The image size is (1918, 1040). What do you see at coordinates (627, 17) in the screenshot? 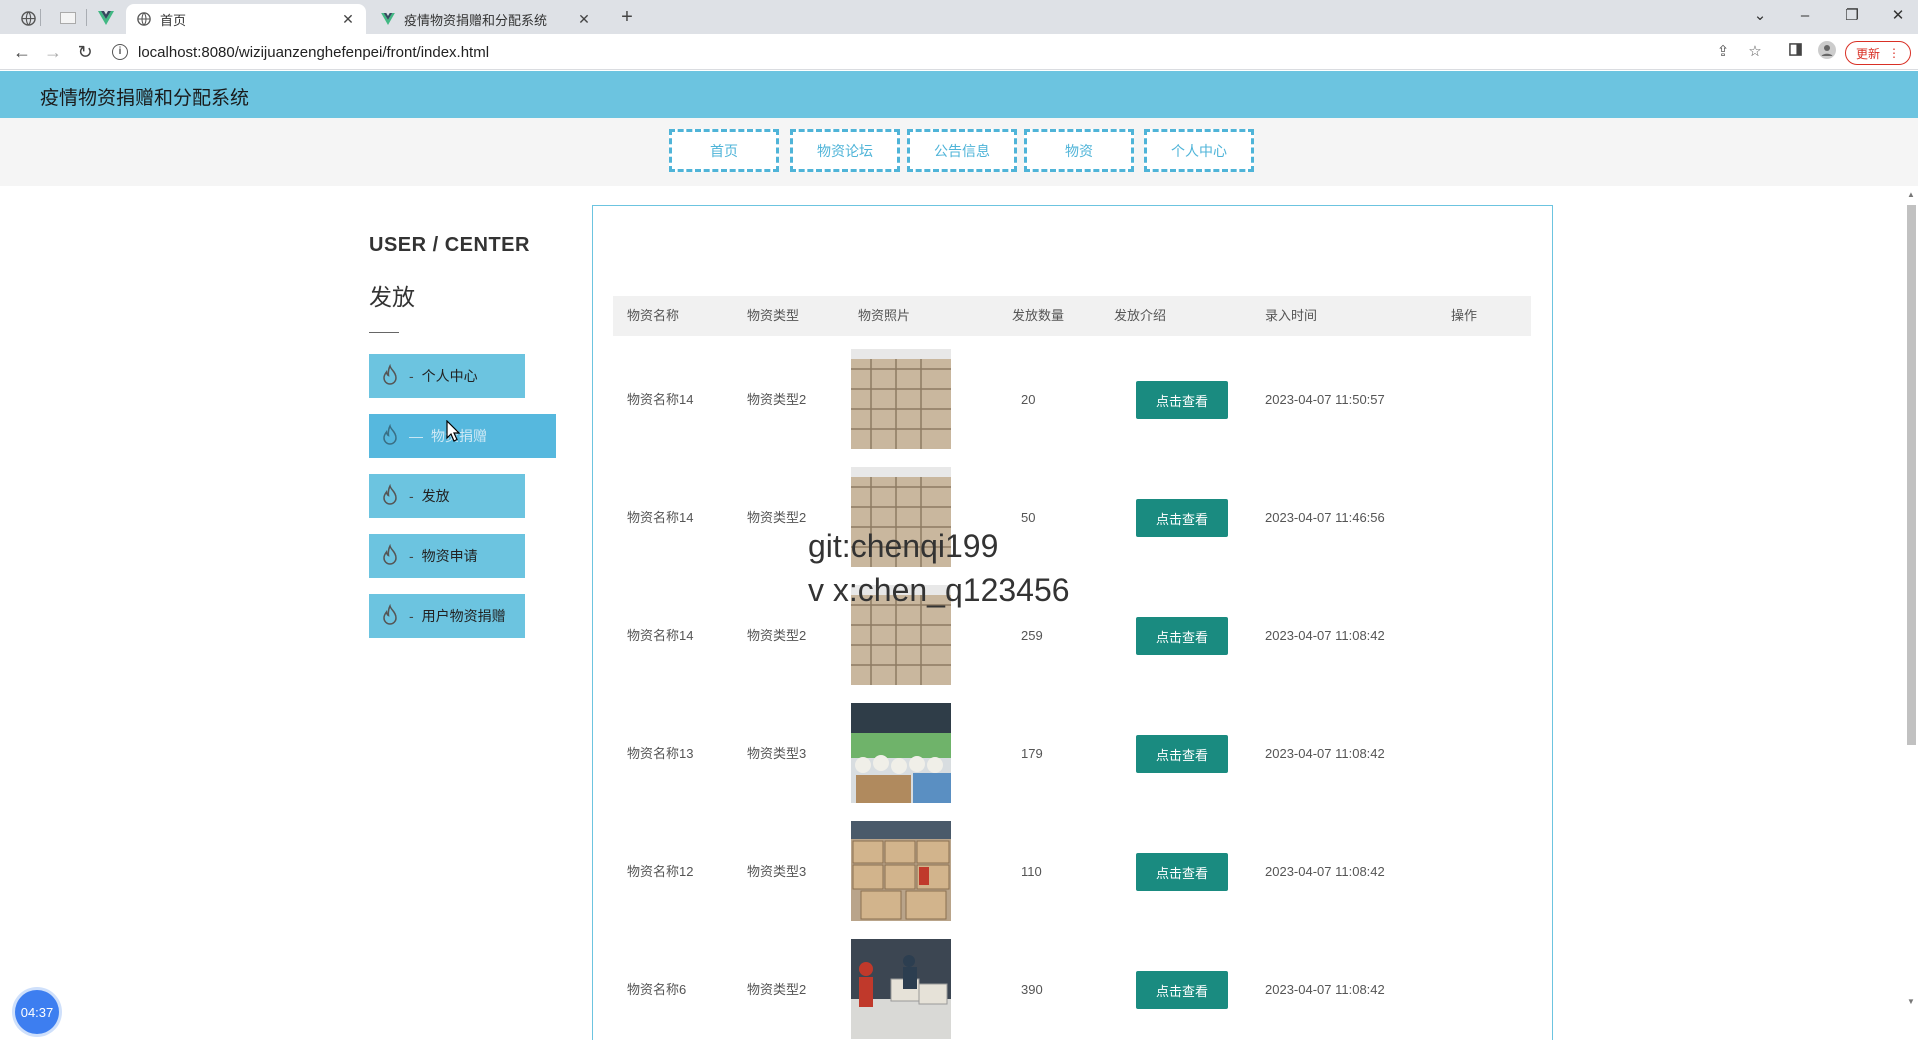
I see `new-tab-button: +` at bounding box center [627, 17].